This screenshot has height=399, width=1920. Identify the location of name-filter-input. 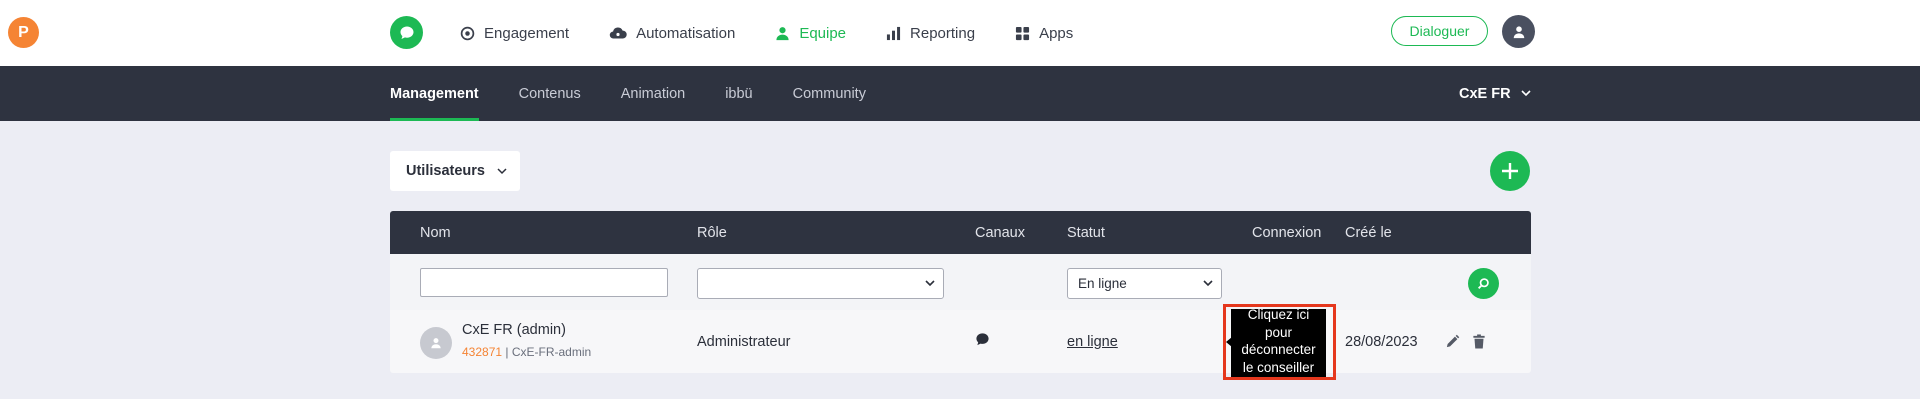
(544, 282).